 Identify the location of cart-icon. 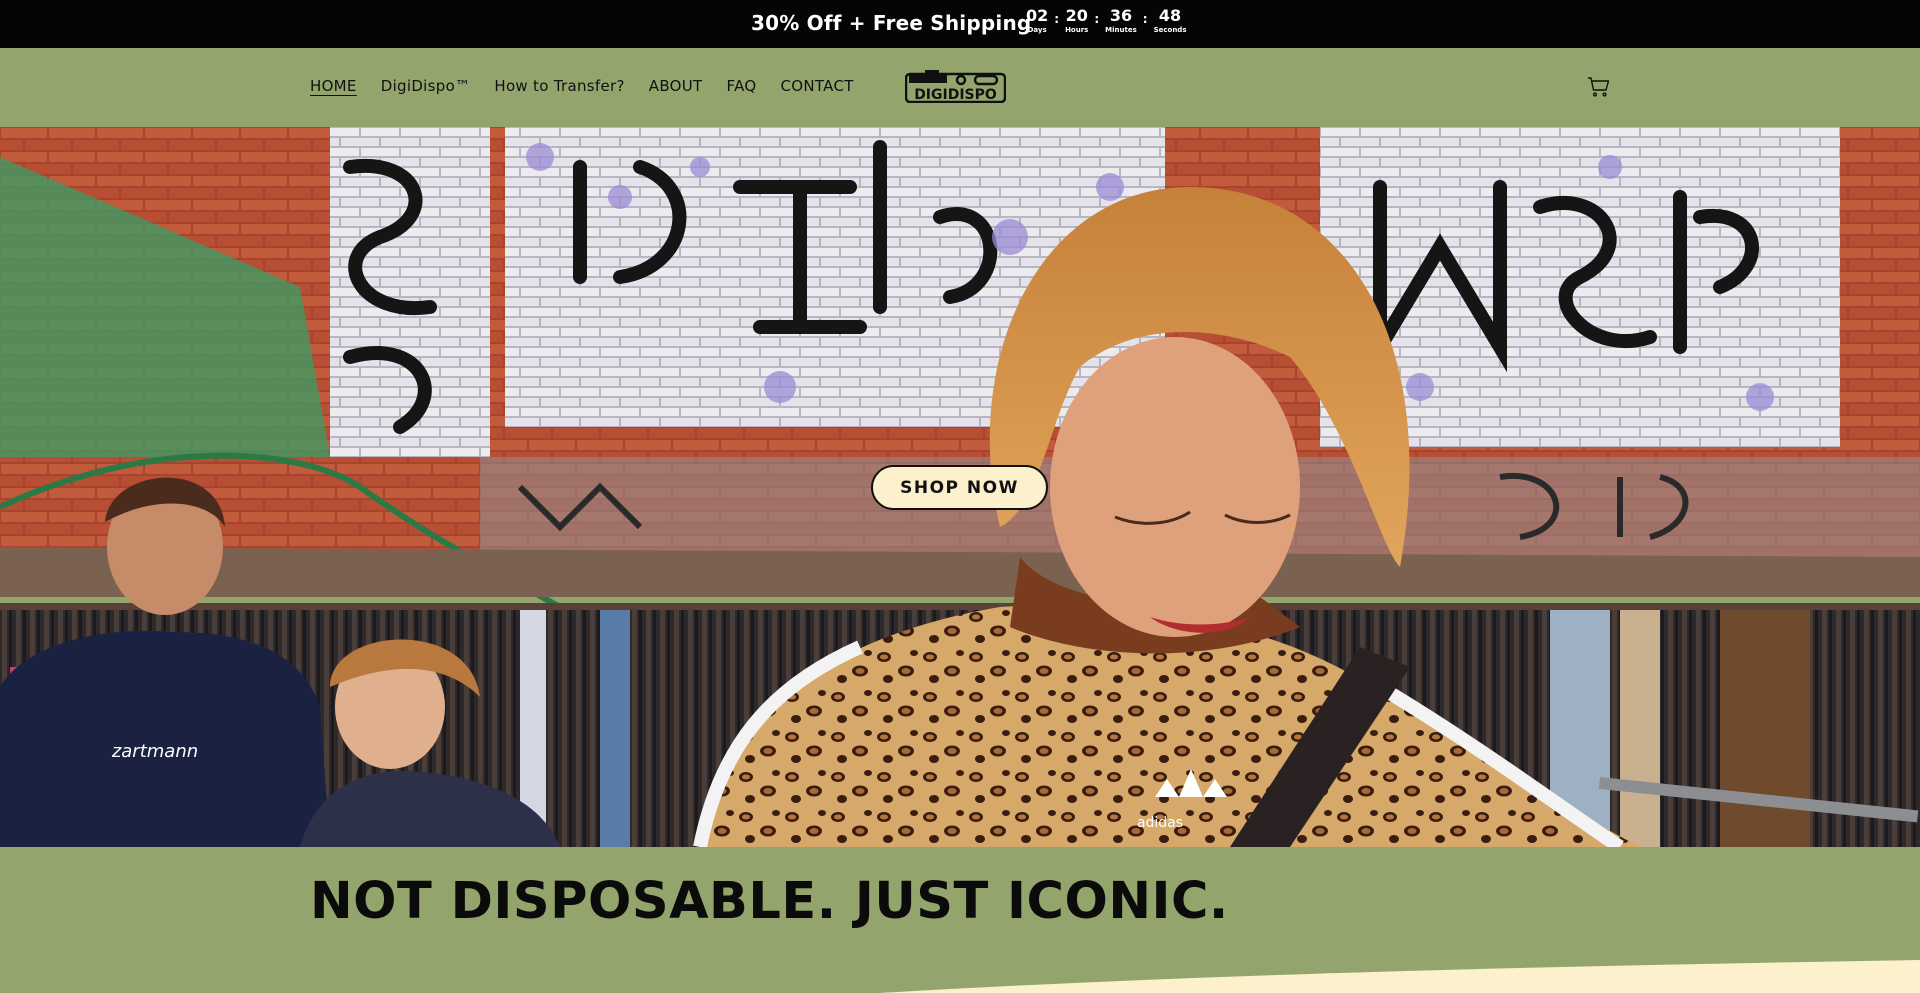
(1599, 87).